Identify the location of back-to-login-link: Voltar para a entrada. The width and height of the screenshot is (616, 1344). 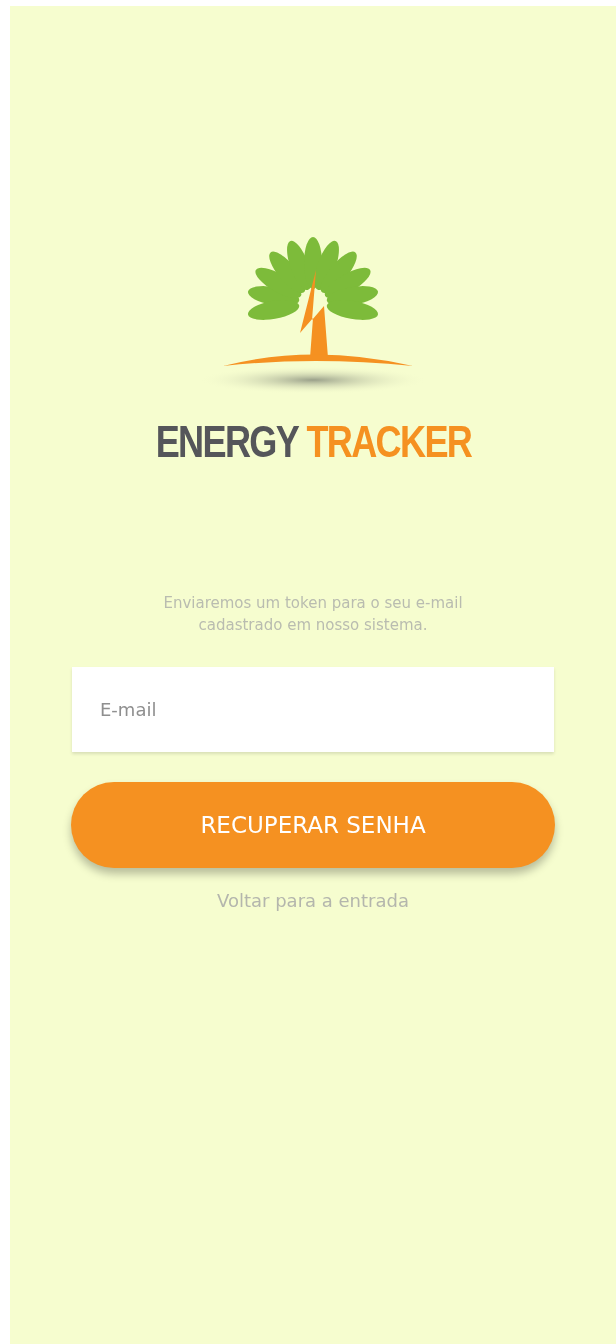
(313, 900).